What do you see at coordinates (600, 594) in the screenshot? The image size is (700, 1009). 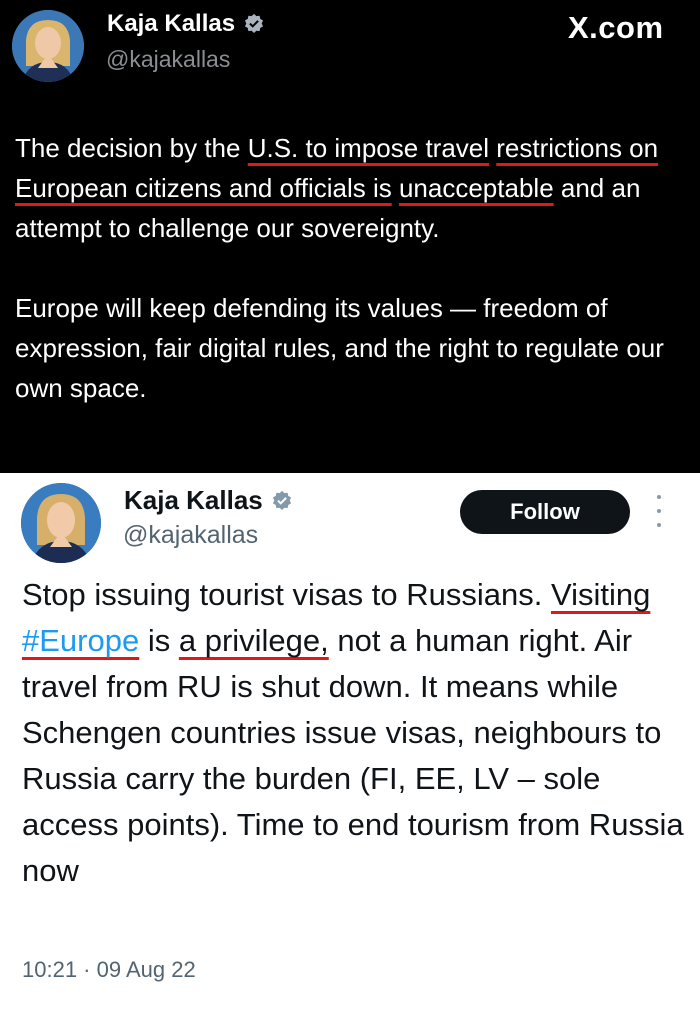 I see `underlined-text: Visiting` at bounding box center [600, 594].